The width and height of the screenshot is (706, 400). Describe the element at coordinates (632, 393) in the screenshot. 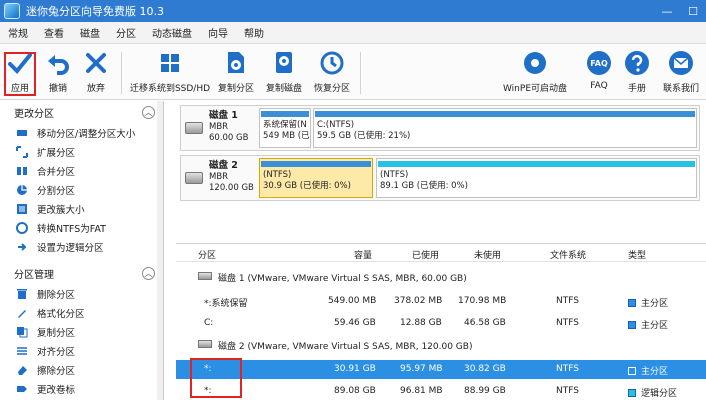

I see `logical-type-icon` at that location.